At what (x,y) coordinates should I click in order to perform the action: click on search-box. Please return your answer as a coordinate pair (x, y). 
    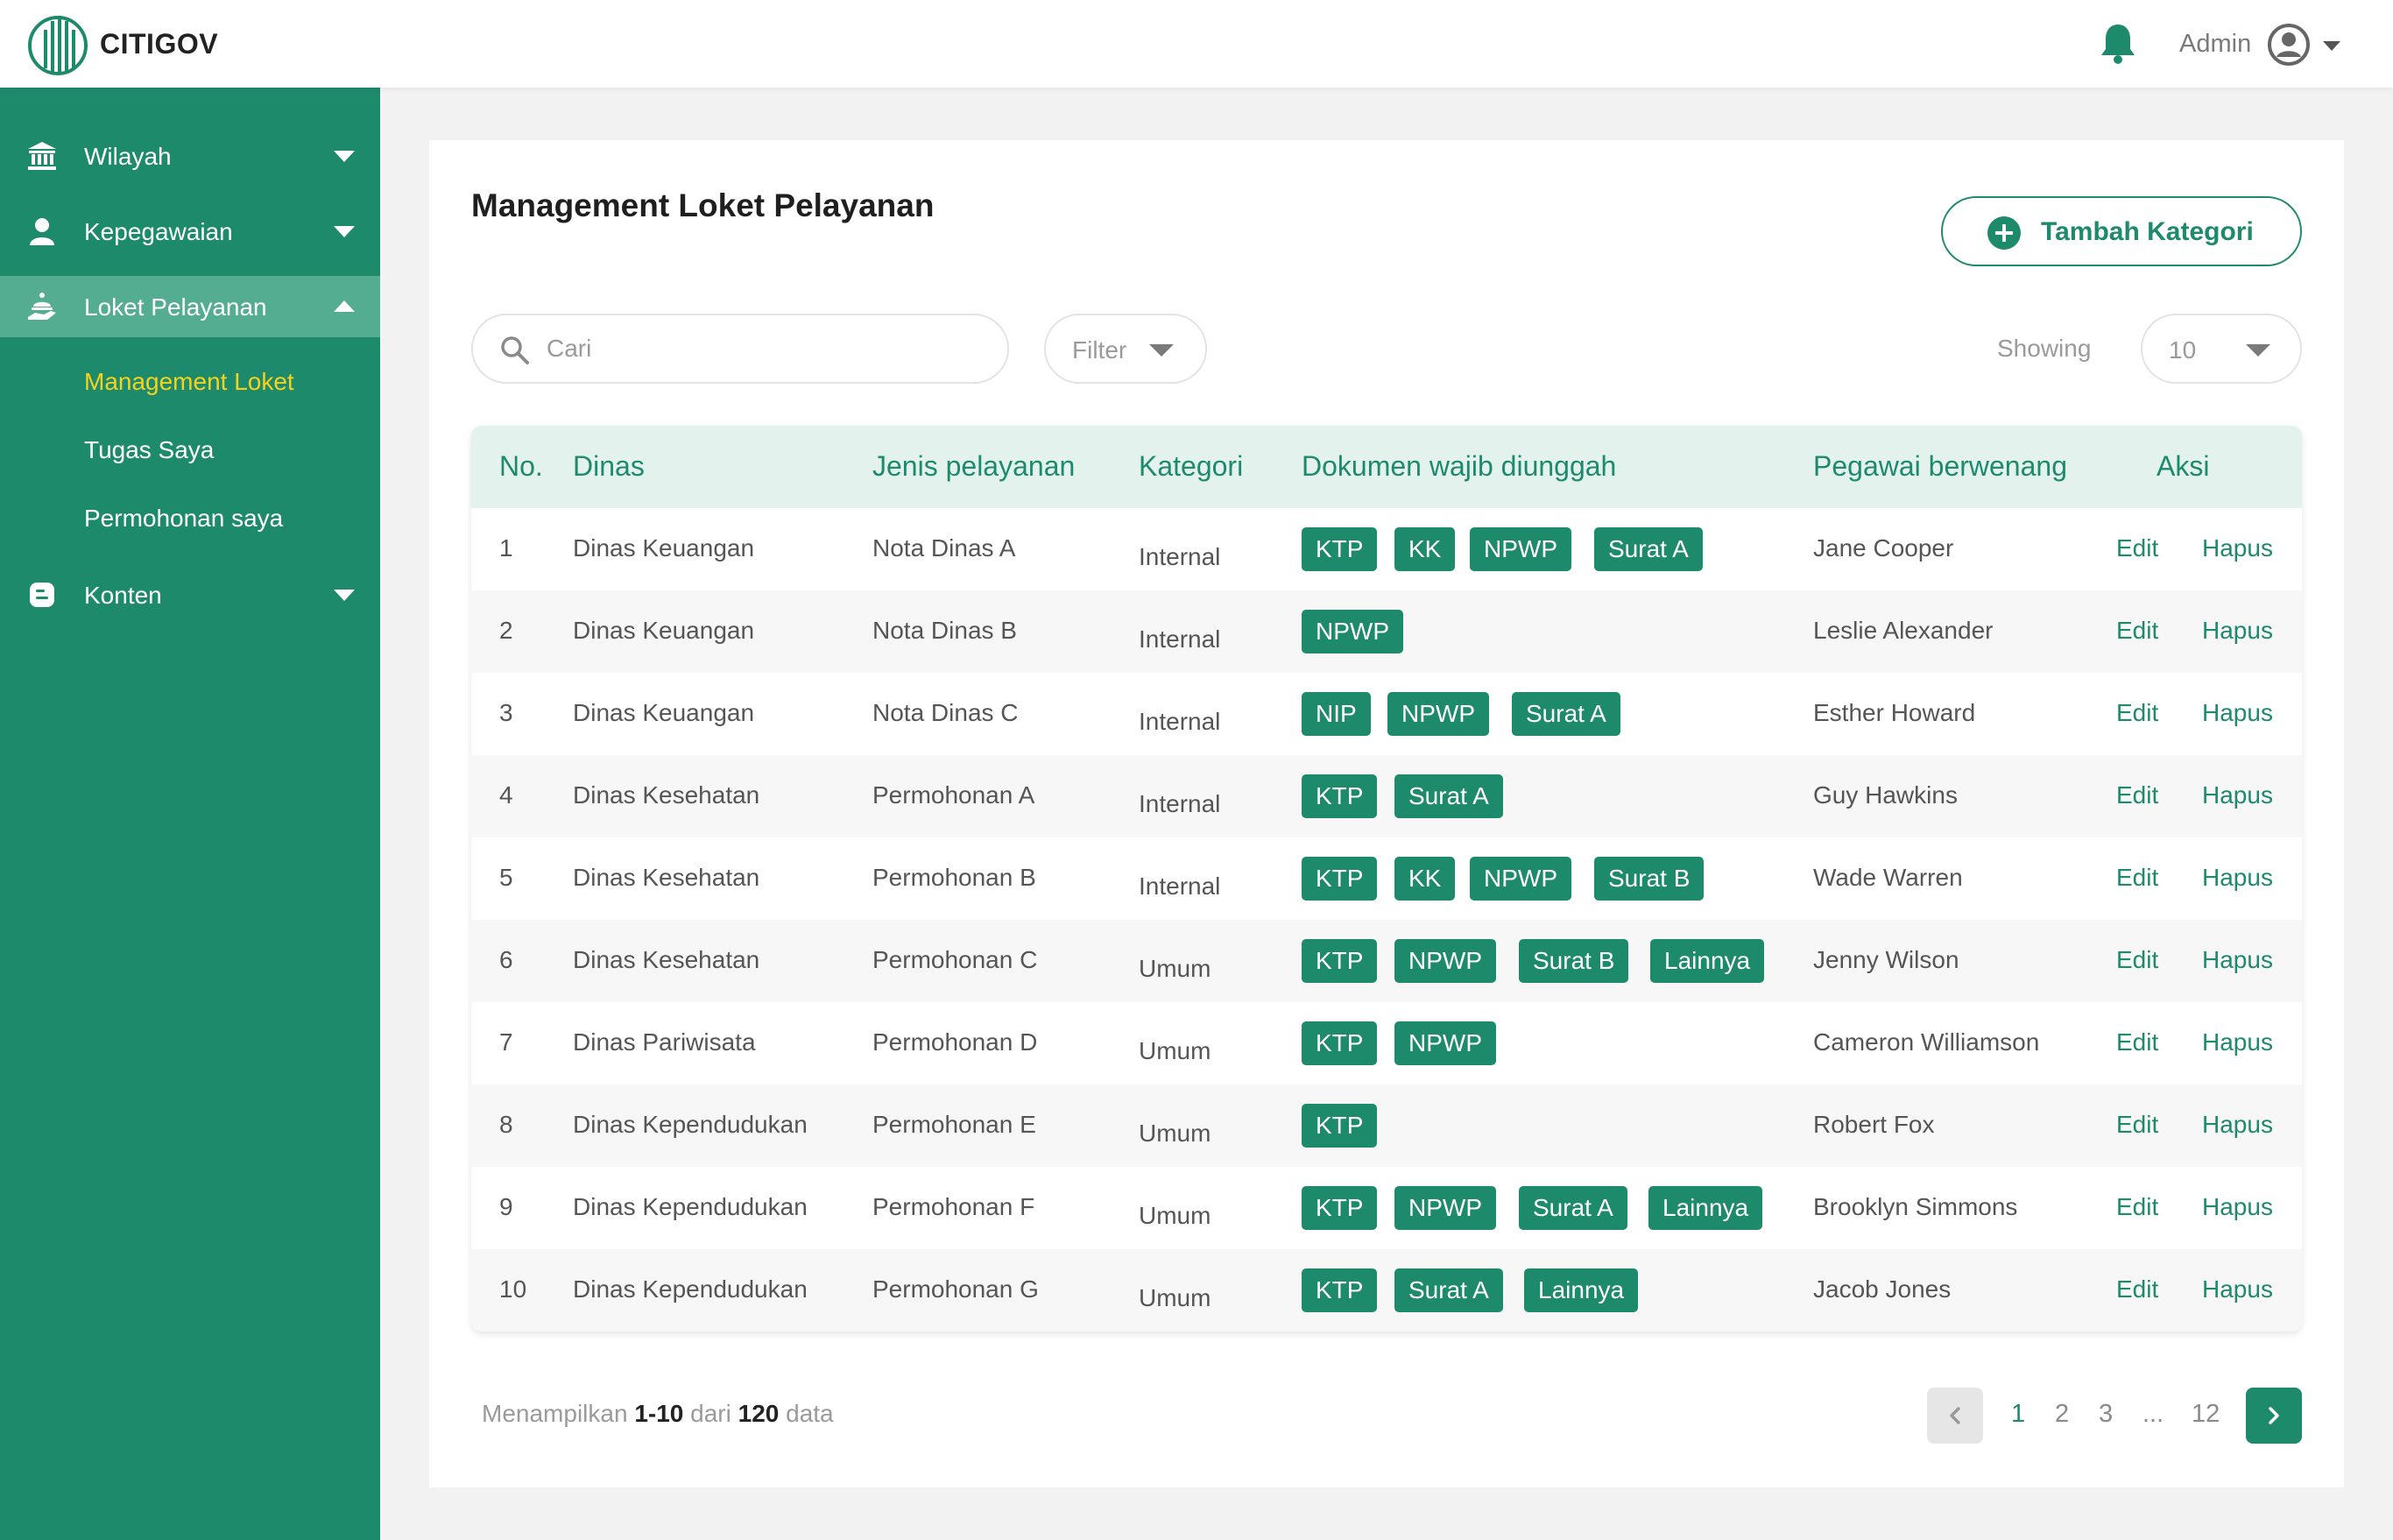
    Looking at the image, I should click on (740, 349).